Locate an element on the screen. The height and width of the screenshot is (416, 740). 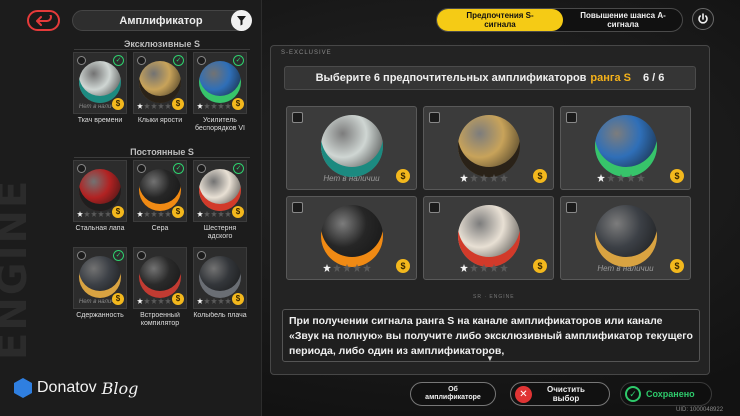
amplifier-card: ✓ Нет в наличии $ Сдержанность is located at coordinates (100, 288).